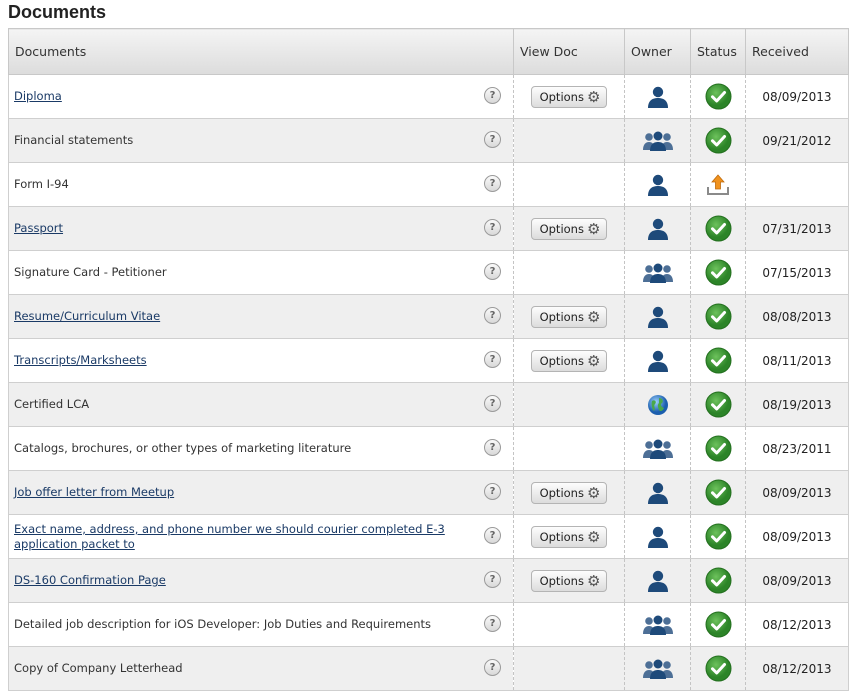 This screenshot has width=855, height=693. Describe the element at coordinates (797, 404) in the screenshot. I see `received-date: 08/19/2013` at that location.